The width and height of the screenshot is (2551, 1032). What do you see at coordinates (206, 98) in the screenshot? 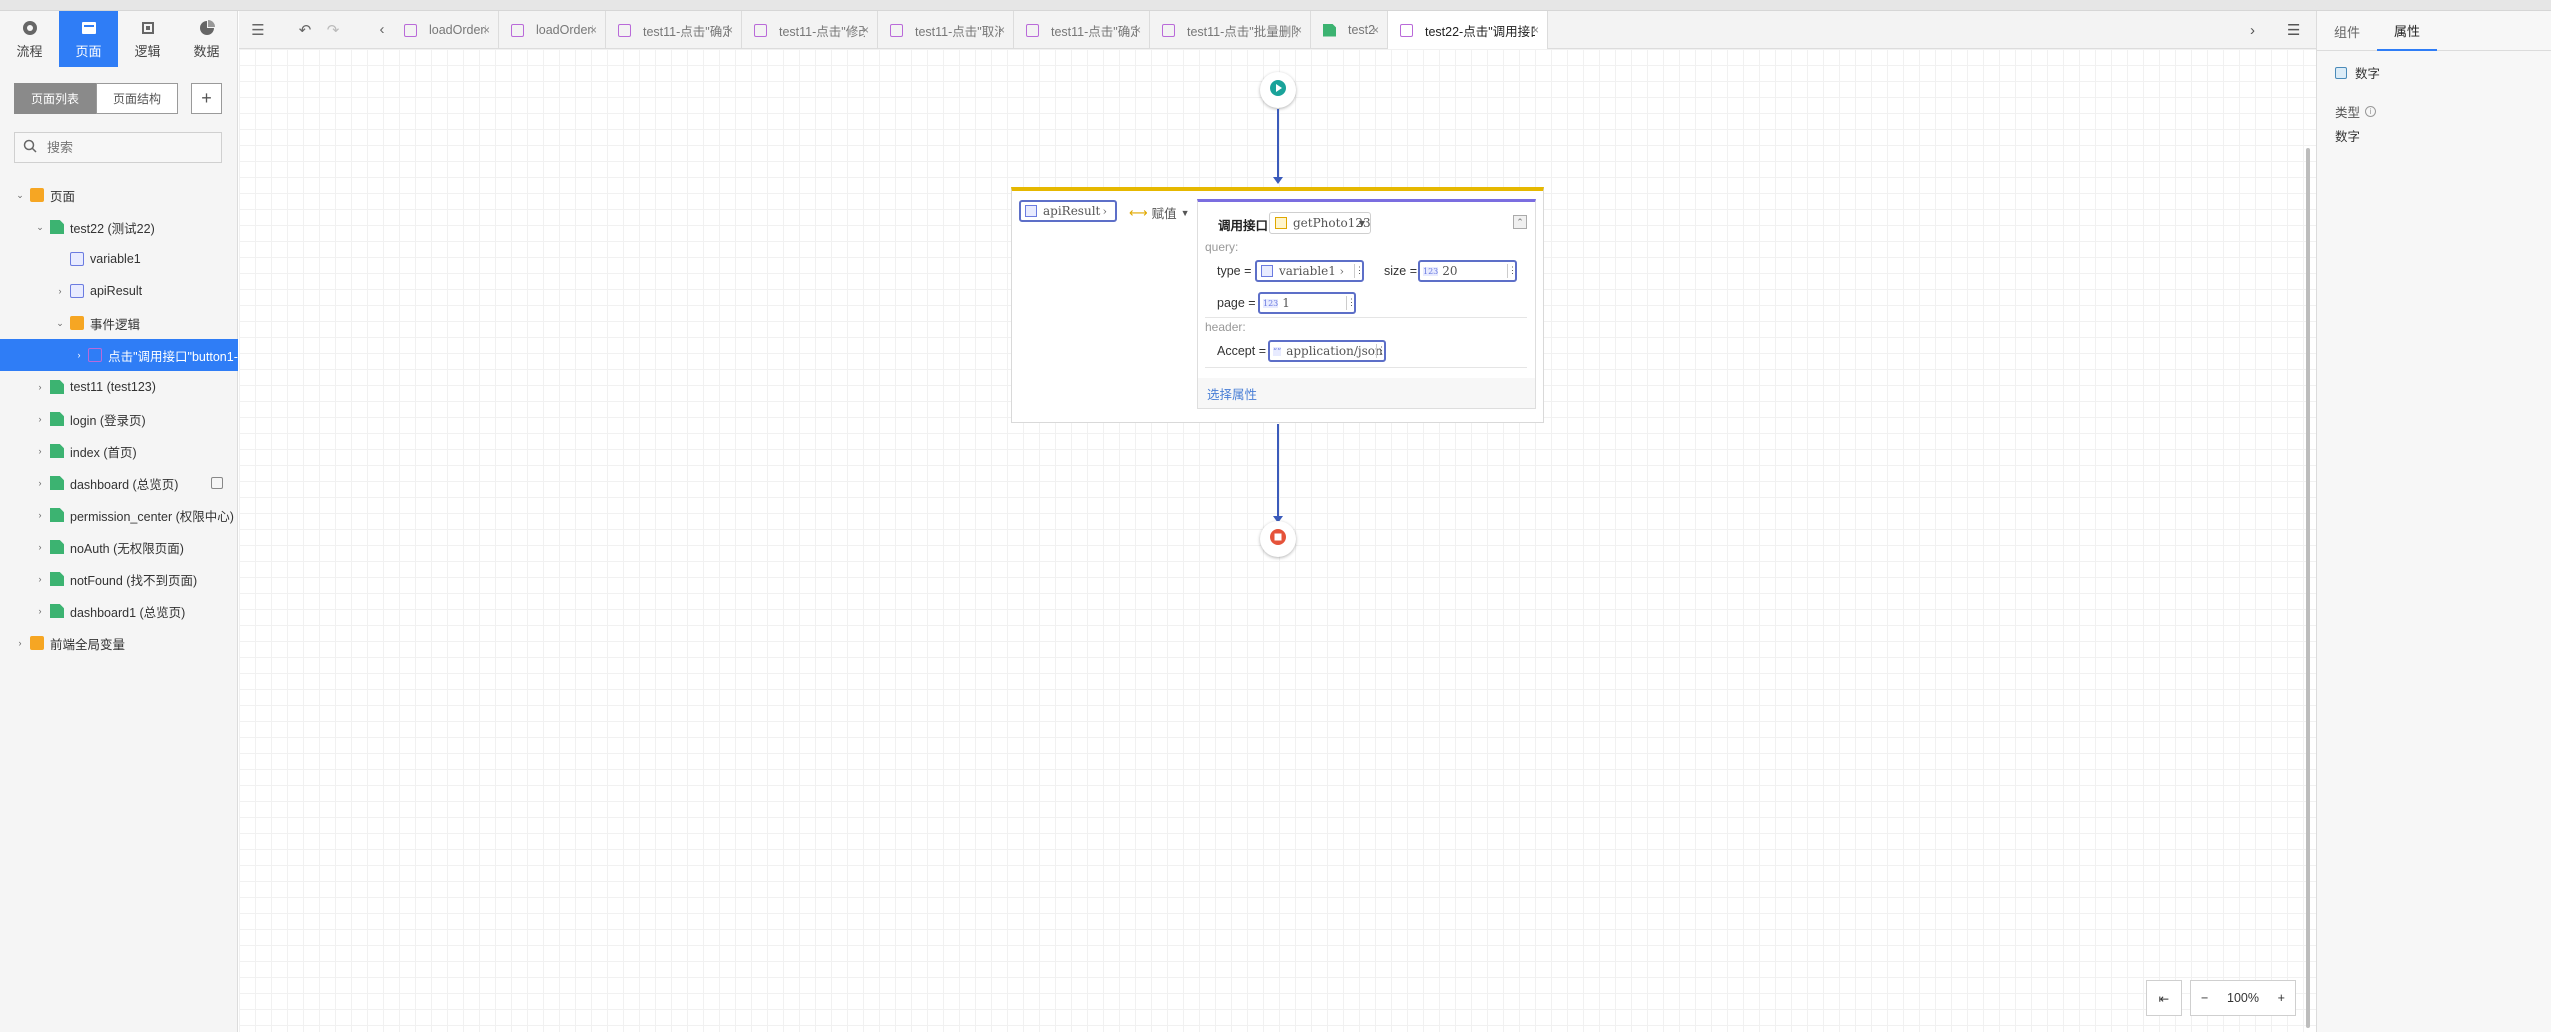
I see `add-page-button: +` at bounding box center [206, 98].